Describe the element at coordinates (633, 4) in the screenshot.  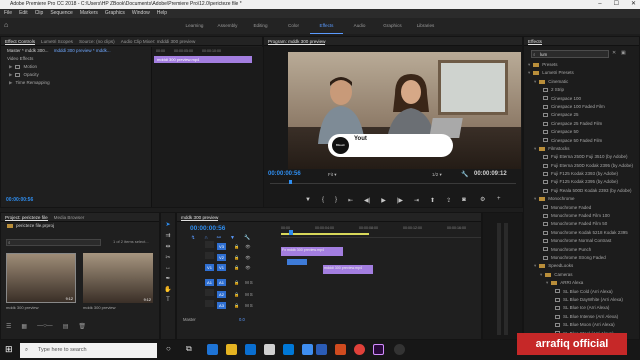
I see `close-button: ✕` at that location.